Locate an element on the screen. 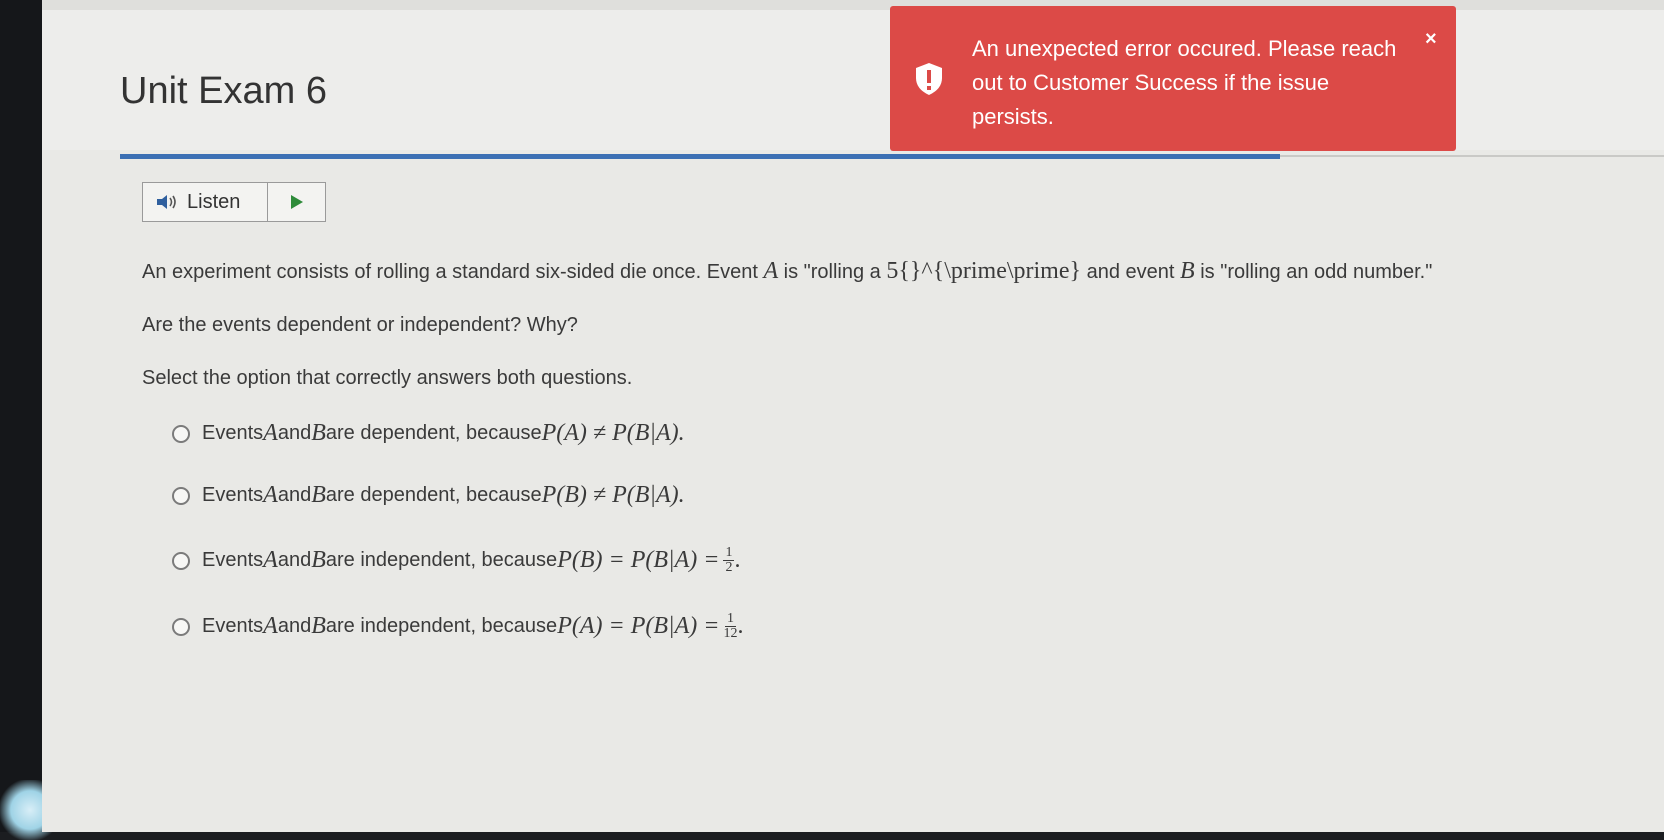 Image resolution: width=1664 pixels, height=840 pixels. fraction: 1 12 is located at coordinates (730, 626).